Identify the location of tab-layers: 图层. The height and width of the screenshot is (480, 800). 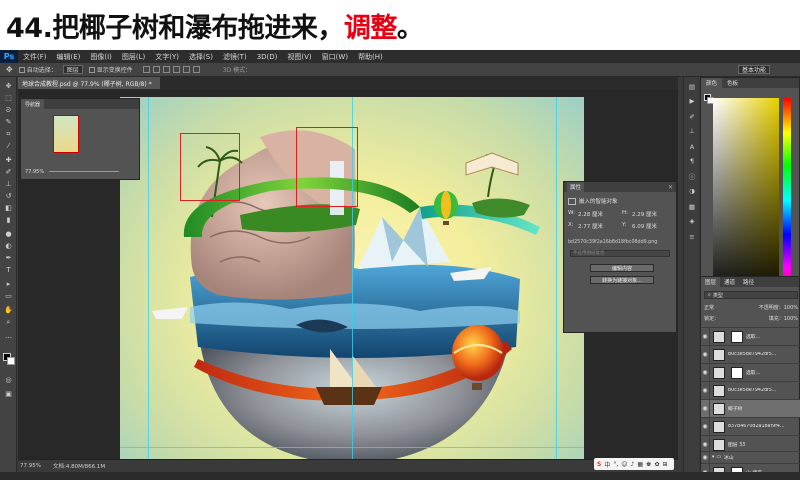
(711, 282).